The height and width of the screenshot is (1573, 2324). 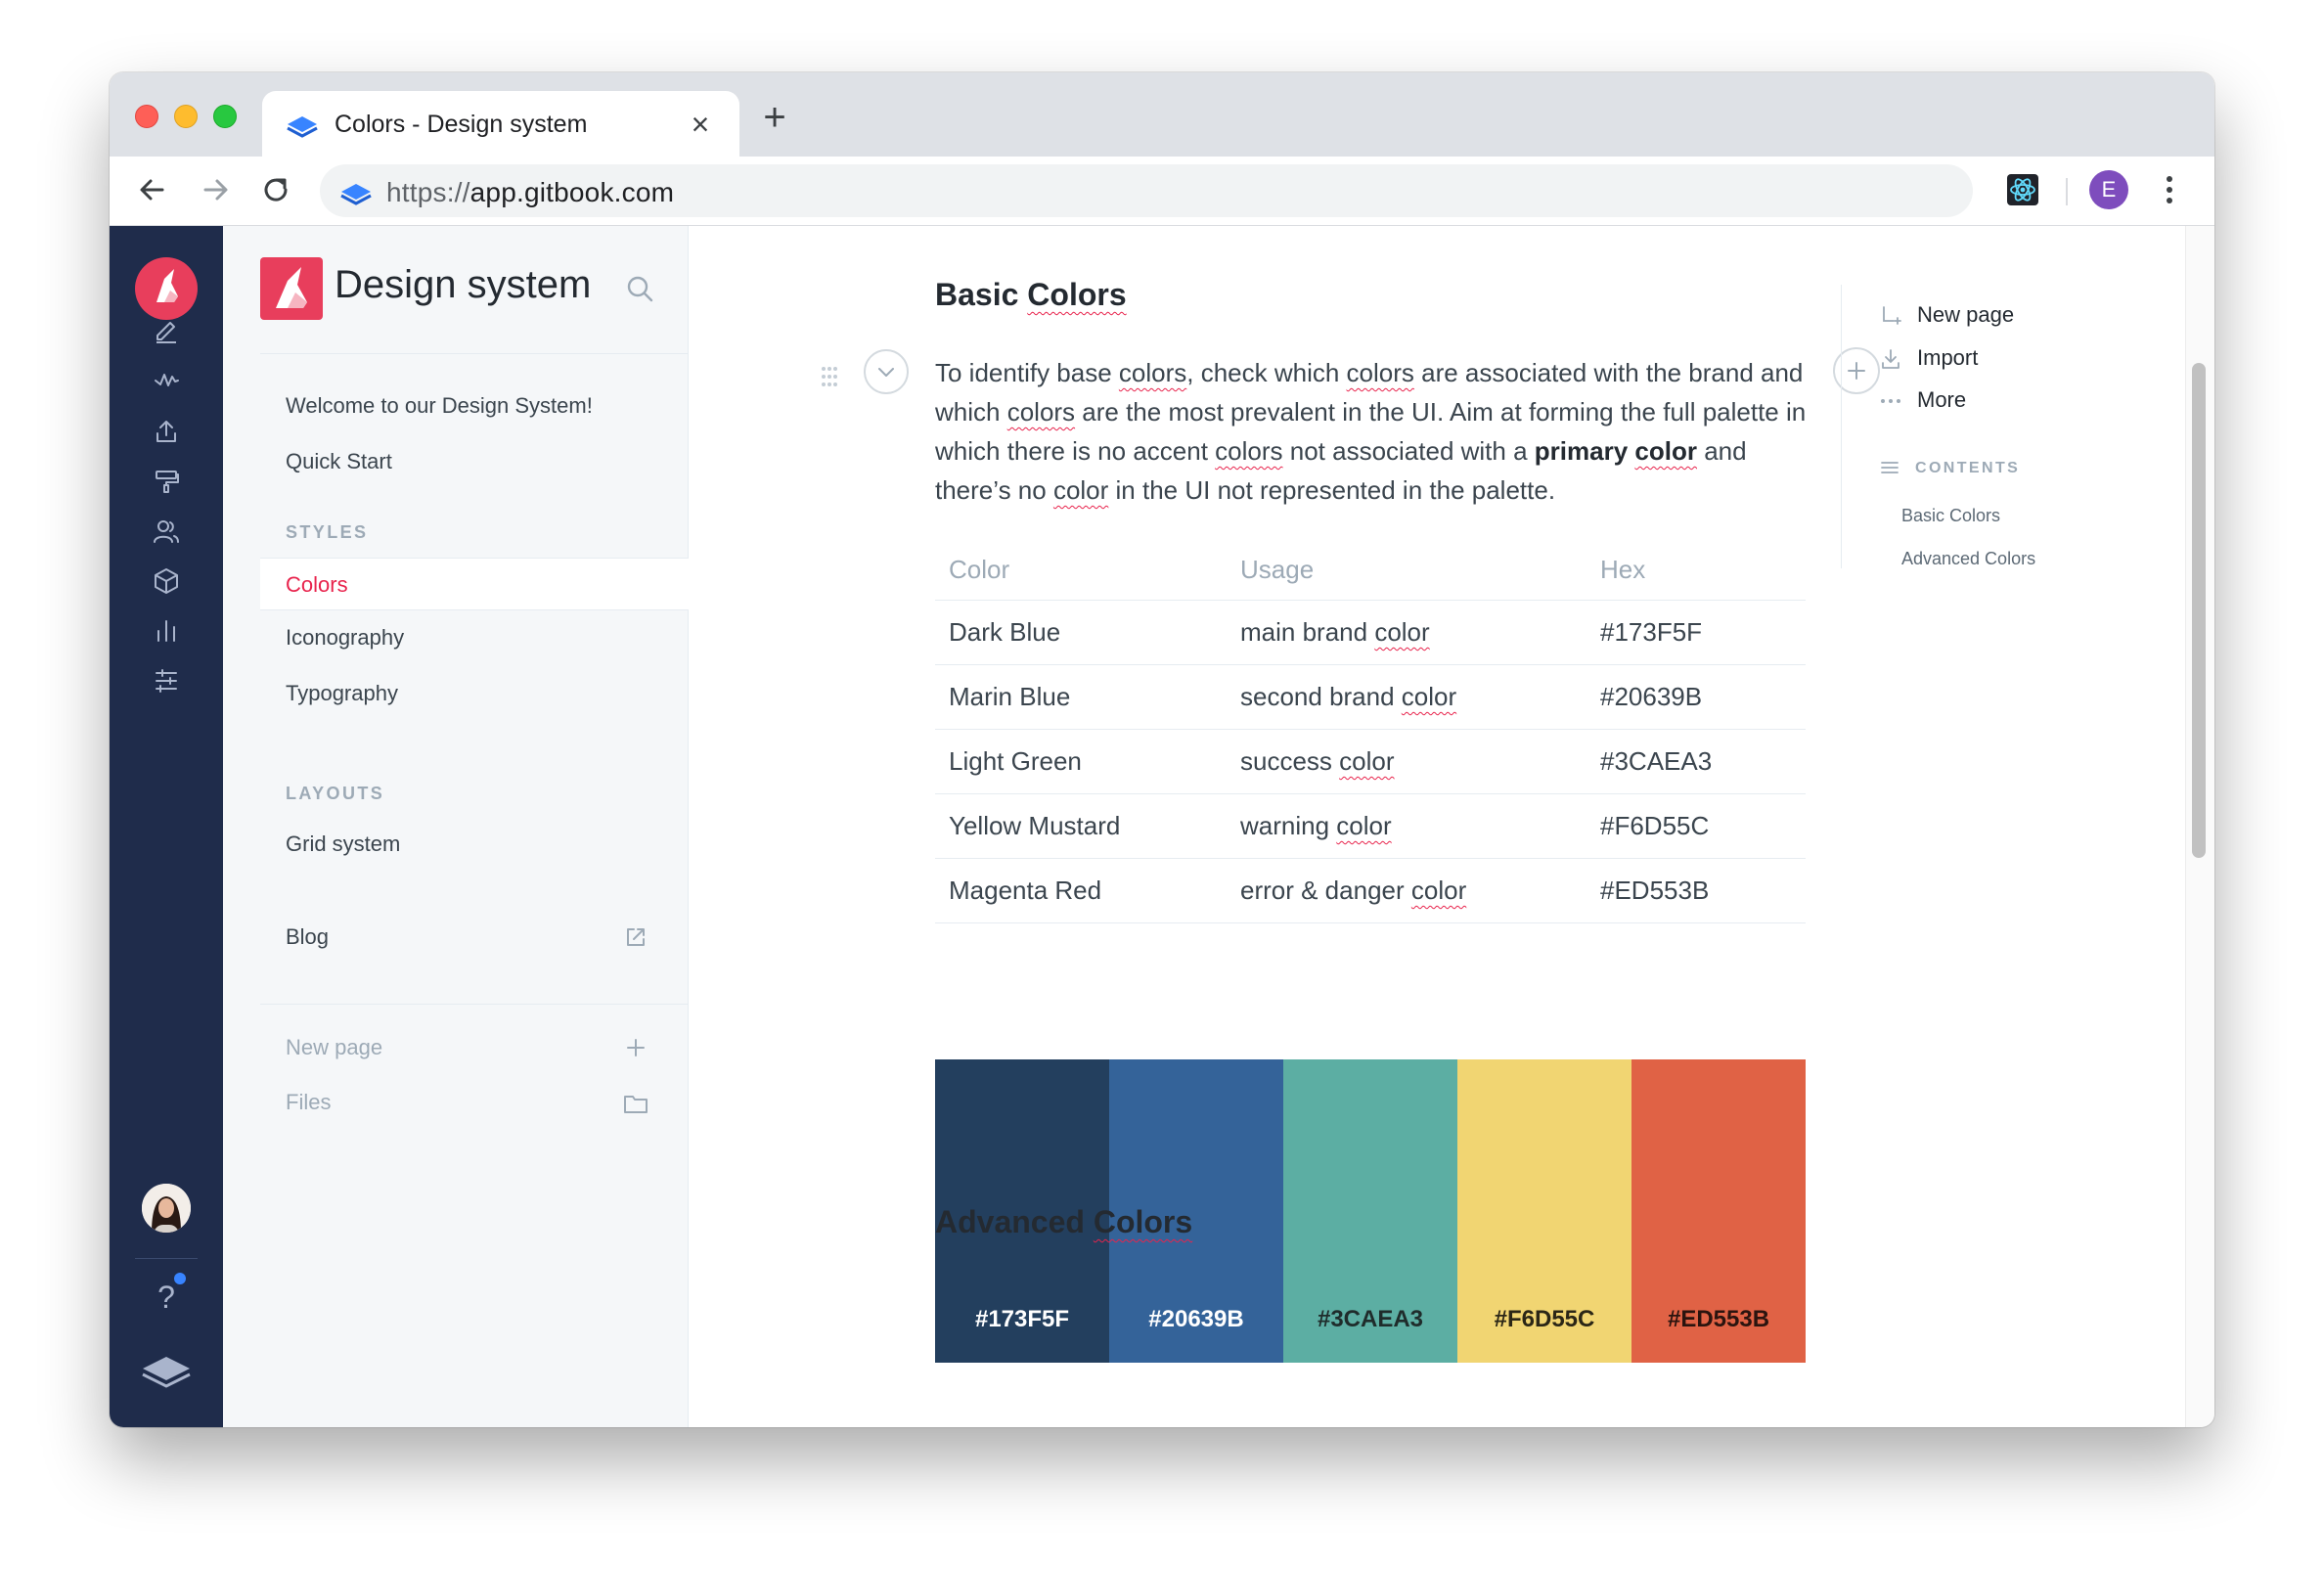 I want to click on contents-heading: CONTENTS, so click(x=1949, y=468).